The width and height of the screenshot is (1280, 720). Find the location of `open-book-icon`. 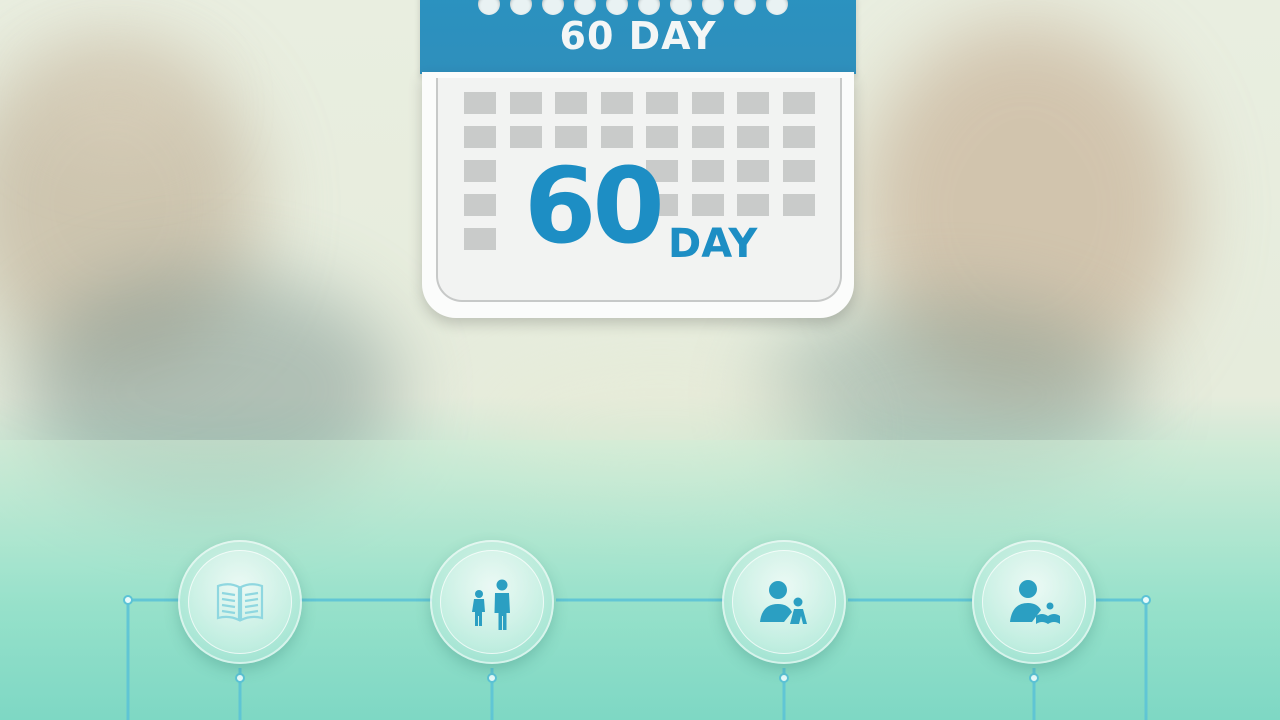

open-book-icon is located at coordinates (240, 602).